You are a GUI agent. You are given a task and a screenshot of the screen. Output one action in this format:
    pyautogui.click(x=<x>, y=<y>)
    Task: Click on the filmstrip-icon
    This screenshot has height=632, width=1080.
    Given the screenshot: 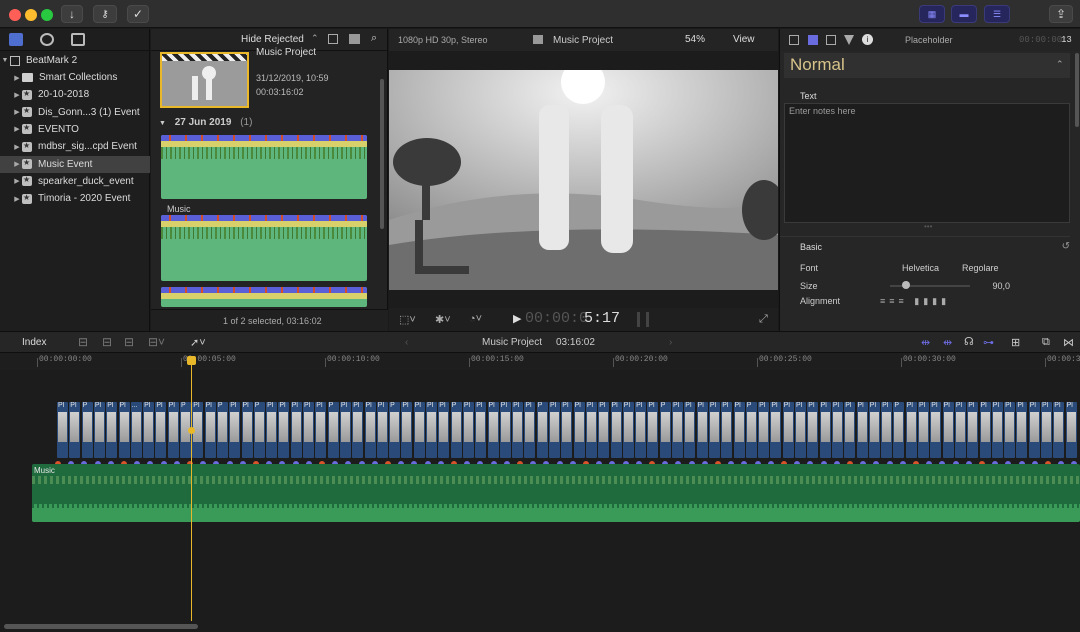 What is the action you would take?
    pyautogui.click(x=831, y=40)
    